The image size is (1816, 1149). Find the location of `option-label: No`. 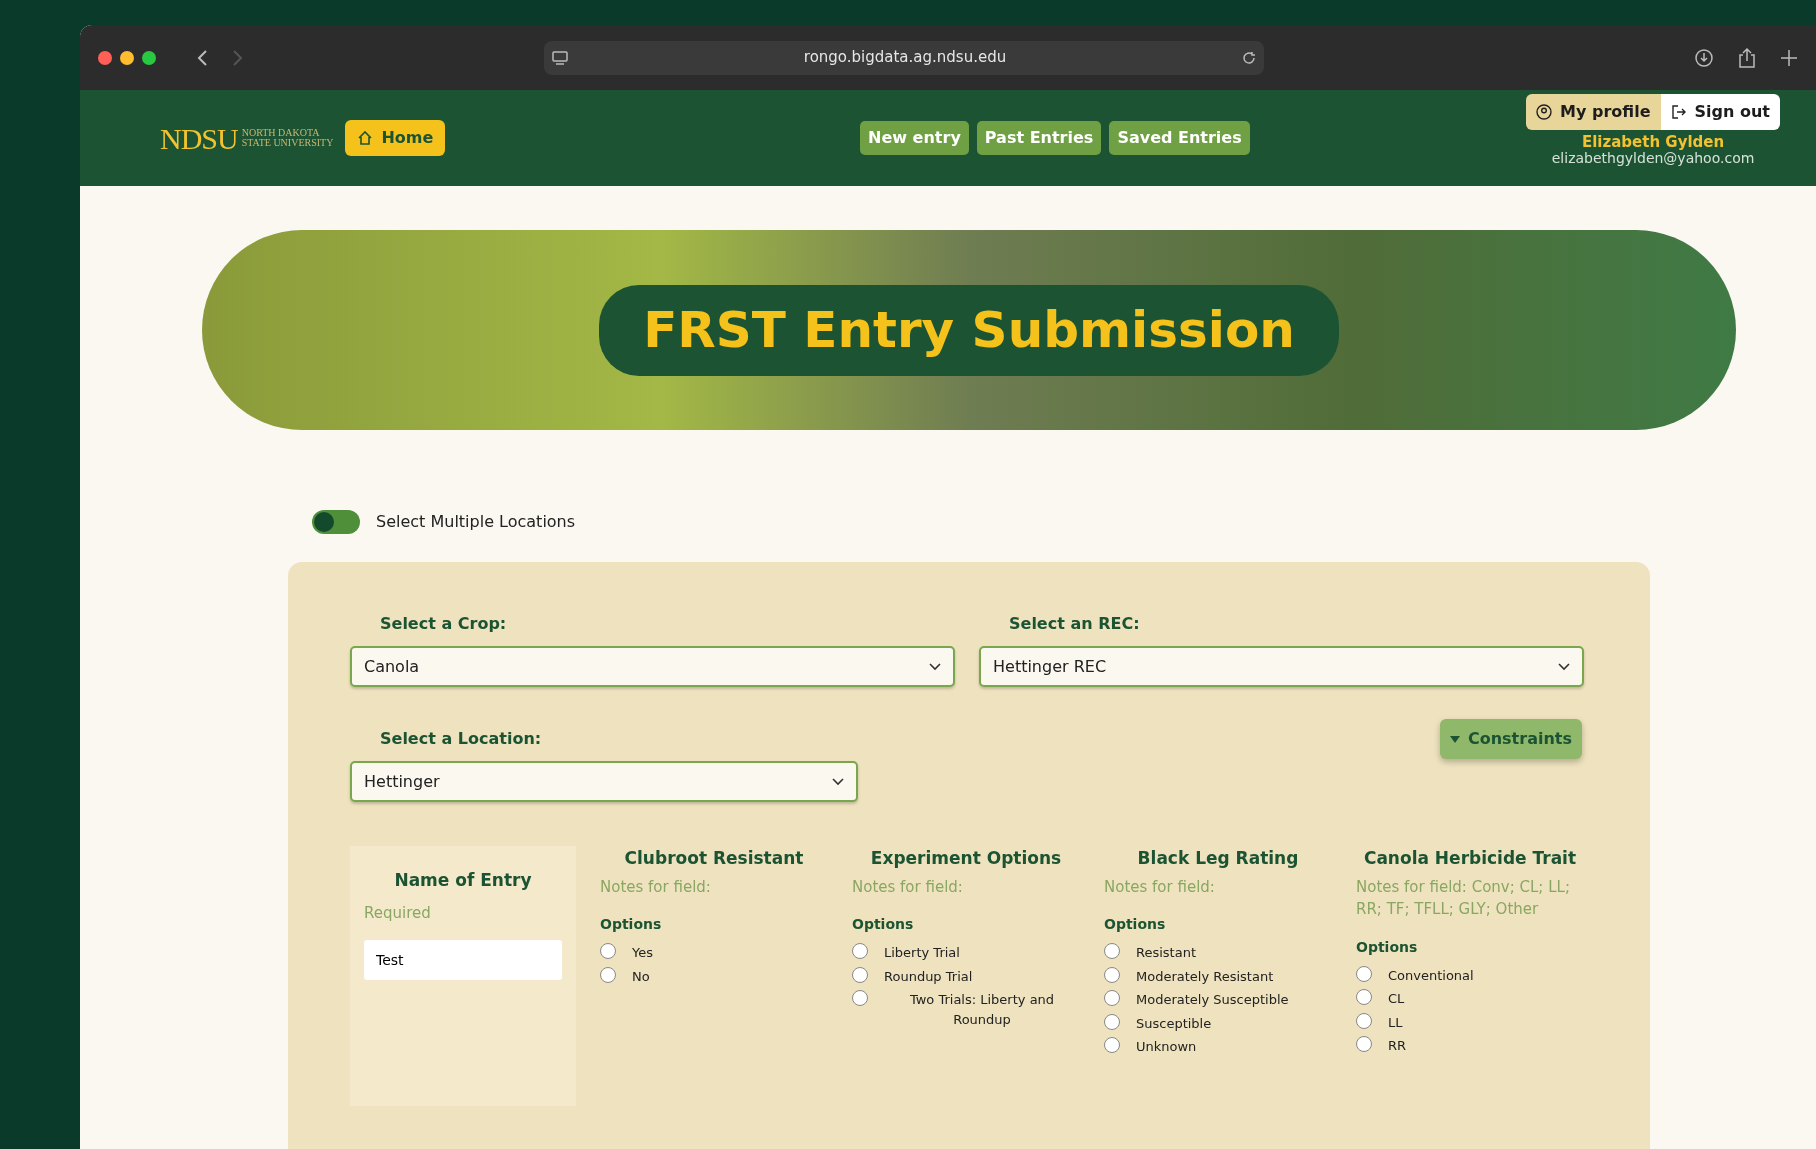

option-label: No is located at coordinates (641, 976).